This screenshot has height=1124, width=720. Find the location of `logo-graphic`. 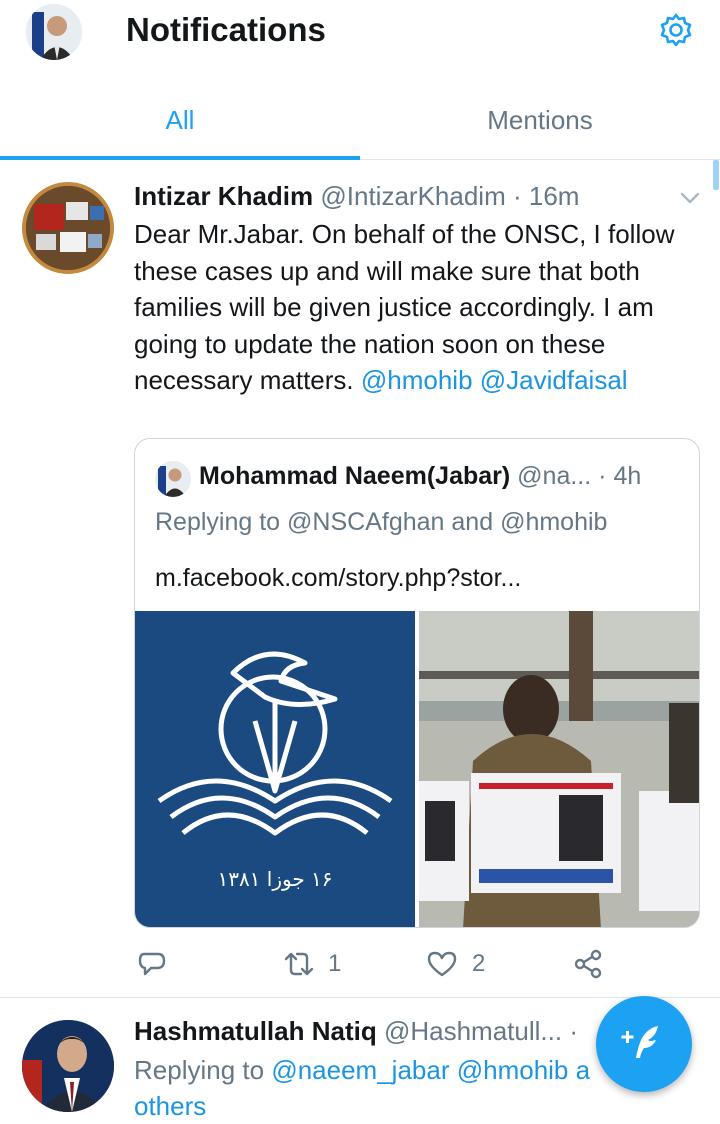

logo-graphic is located at coordinates (275, 743).